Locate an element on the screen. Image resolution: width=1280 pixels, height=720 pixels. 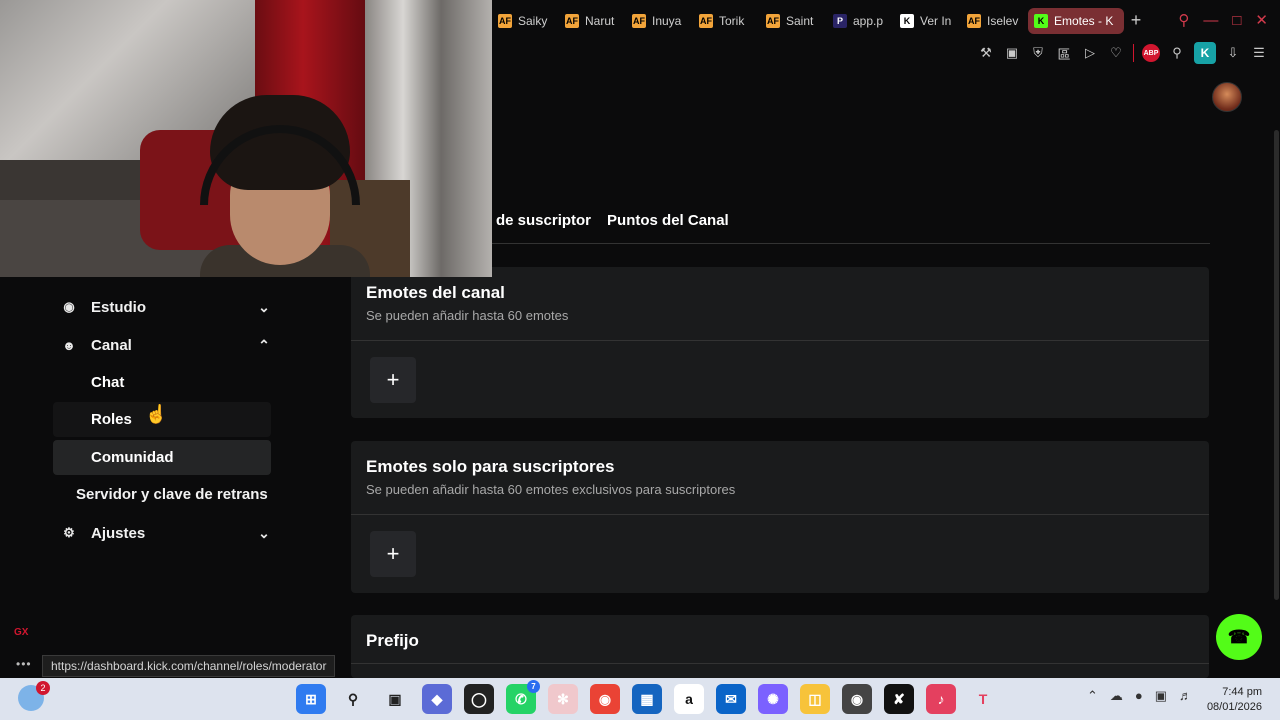
sidebar-item-community: Comunidad is located at coordinates (162, 457).